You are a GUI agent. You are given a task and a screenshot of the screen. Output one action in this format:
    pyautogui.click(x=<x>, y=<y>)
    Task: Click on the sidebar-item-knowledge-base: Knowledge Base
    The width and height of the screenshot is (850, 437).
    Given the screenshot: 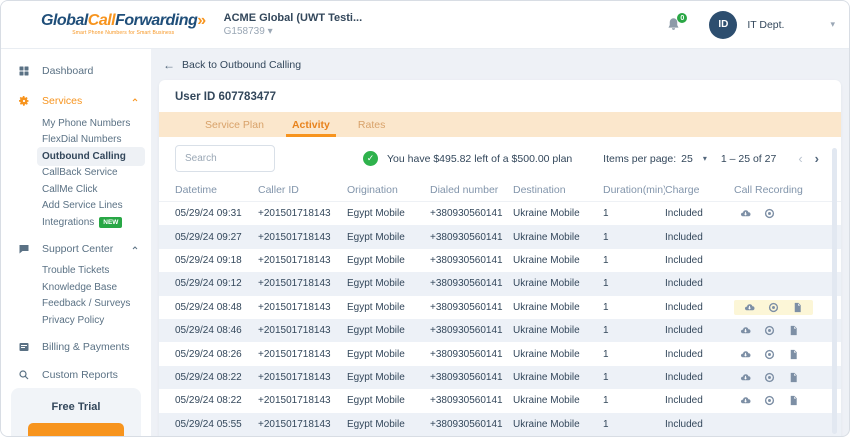 What is the action you would take?
    pyautogui.click(x=76, y=287)
    